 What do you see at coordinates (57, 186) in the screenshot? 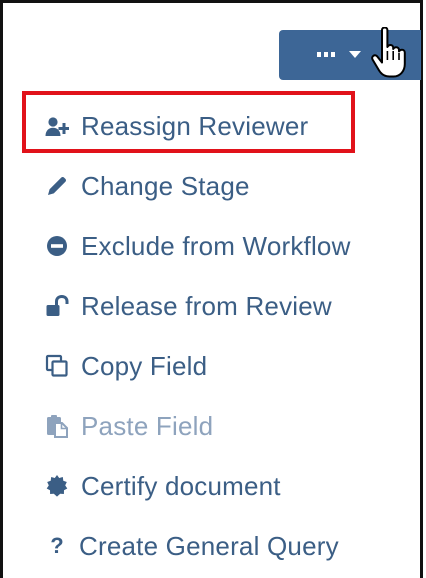
I see `pencil-icon` at bounding box center [57, 186].